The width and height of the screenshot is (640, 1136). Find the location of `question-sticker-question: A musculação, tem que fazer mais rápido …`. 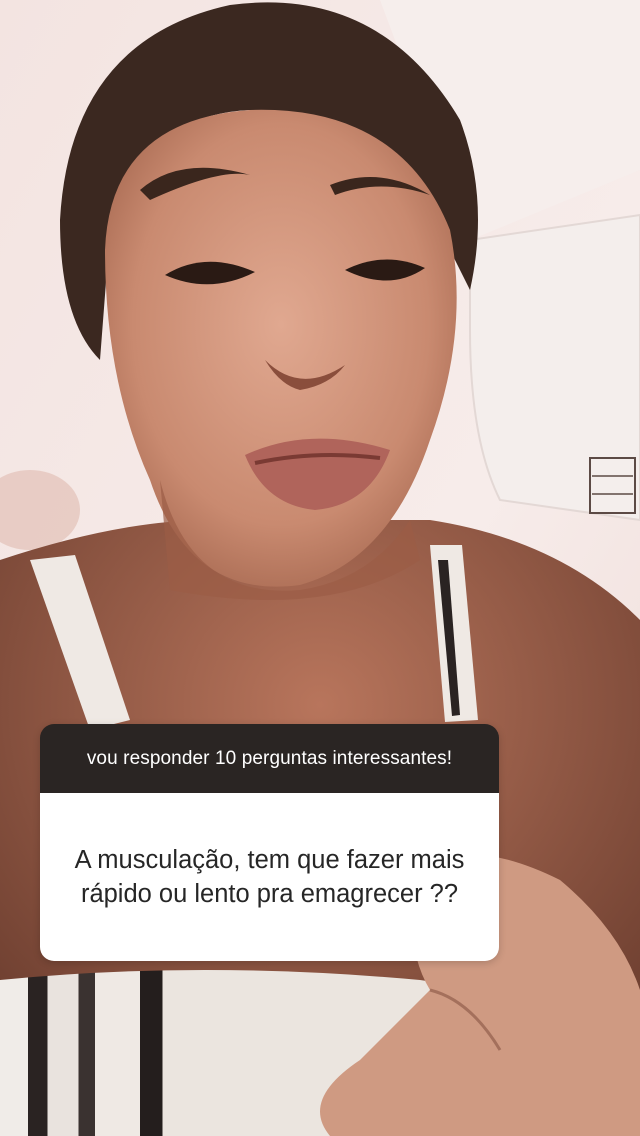

question-sticker-question: A musculação, tem que fazer mais rápido … is located at coordinates (269, 877).